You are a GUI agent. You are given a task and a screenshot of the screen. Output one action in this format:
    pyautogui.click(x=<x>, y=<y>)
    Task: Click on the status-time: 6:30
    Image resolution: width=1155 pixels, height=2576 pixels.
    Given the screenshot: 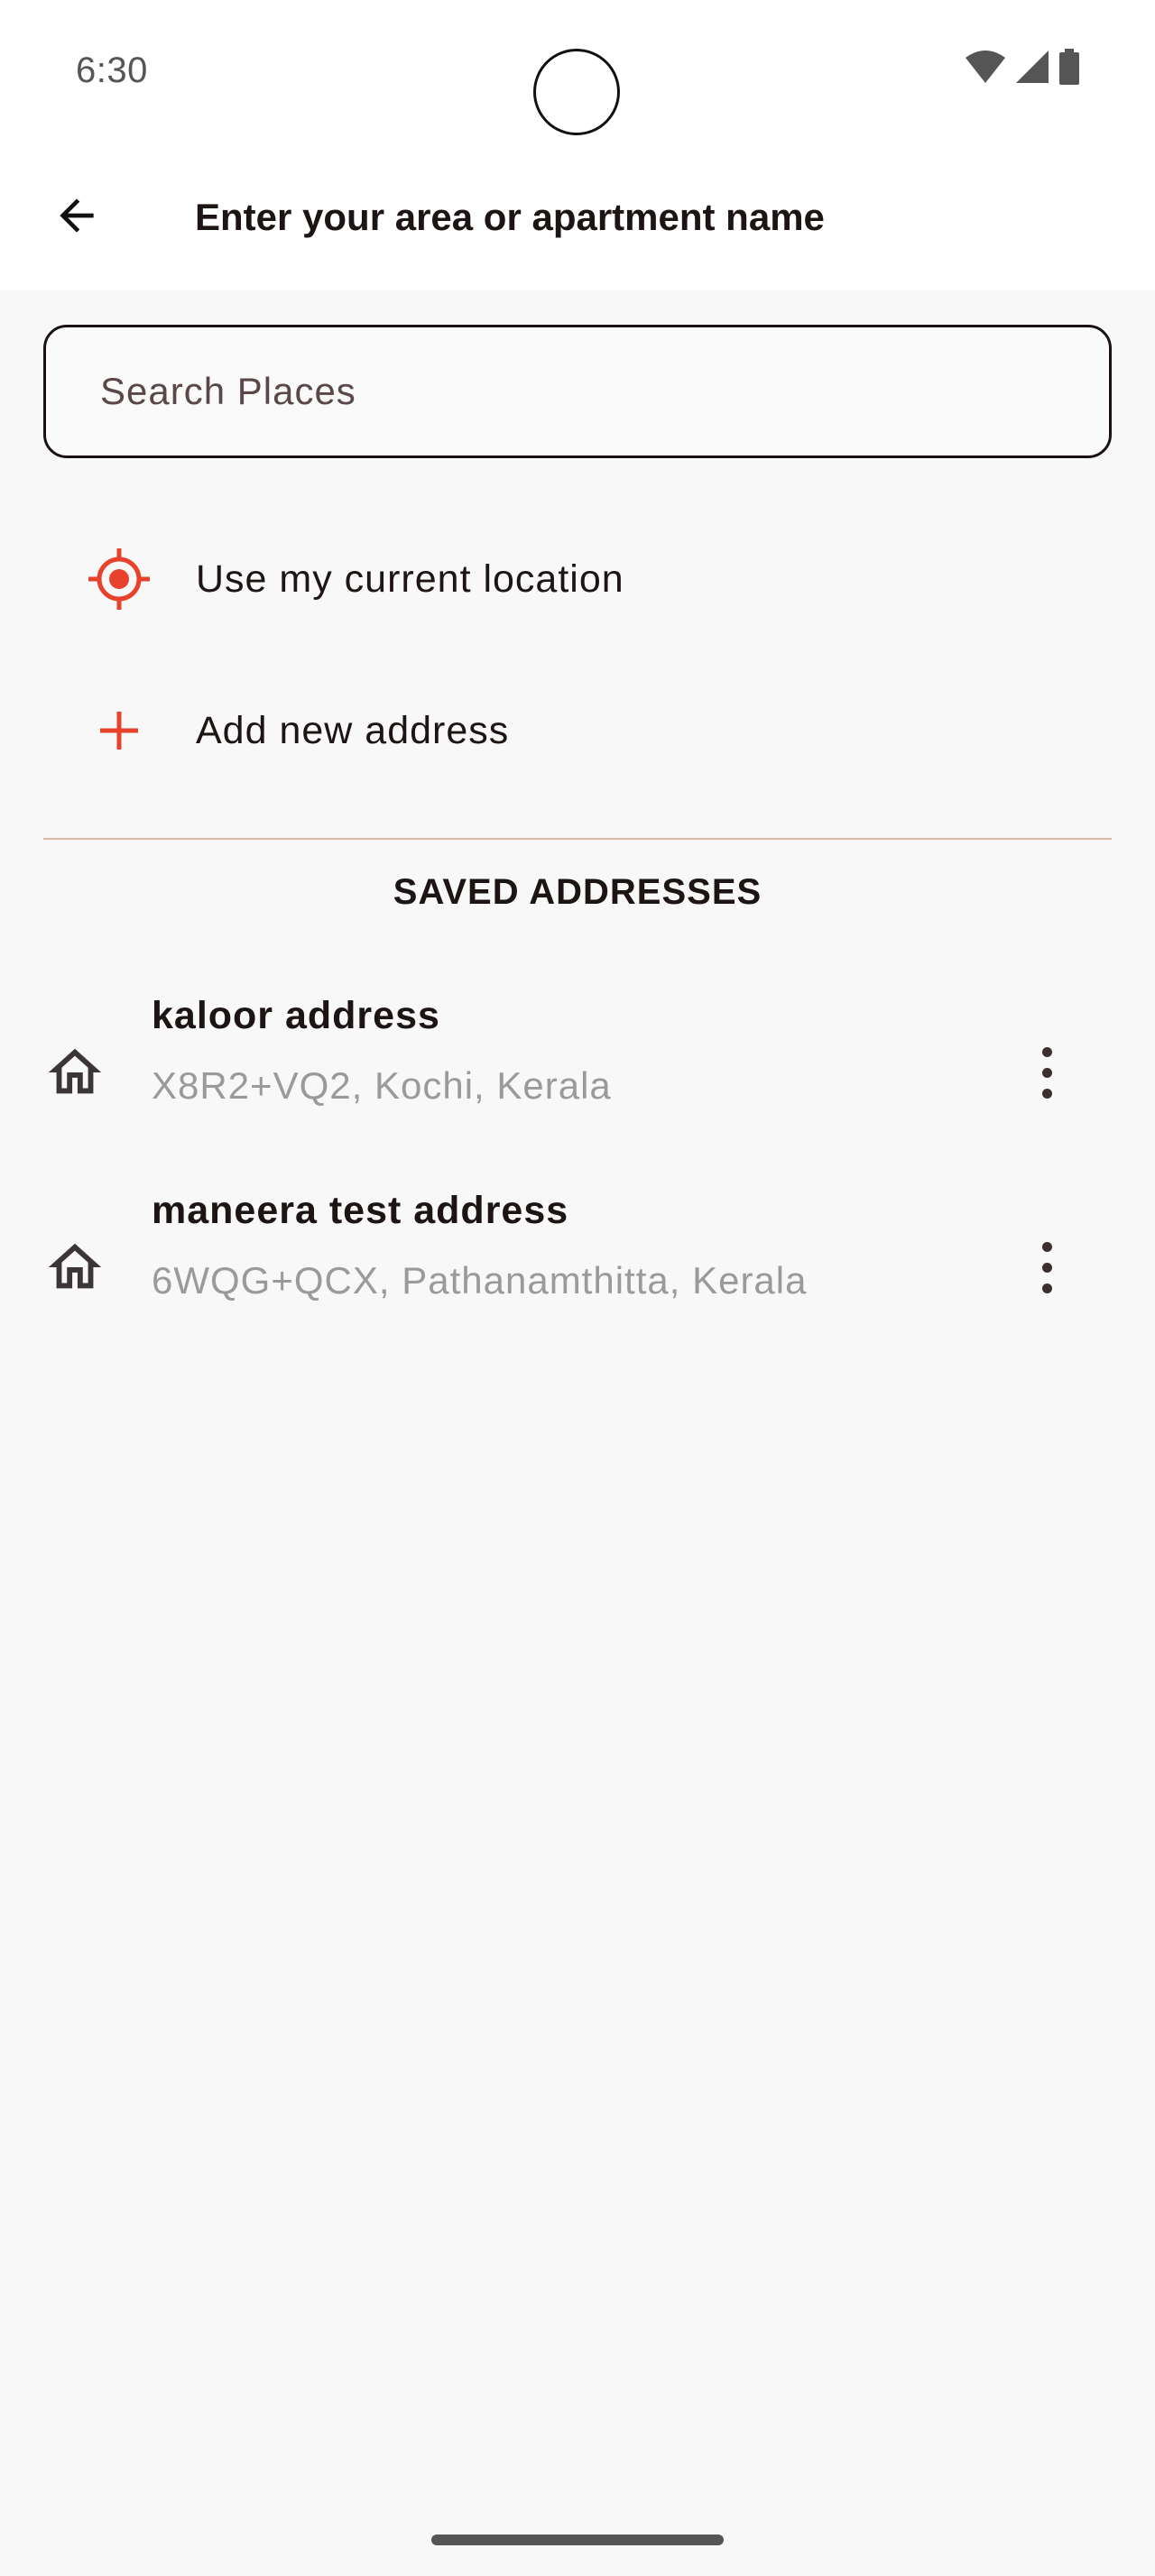 What is the action you would take?
    pyautogui.click(x=112, y=70)
    